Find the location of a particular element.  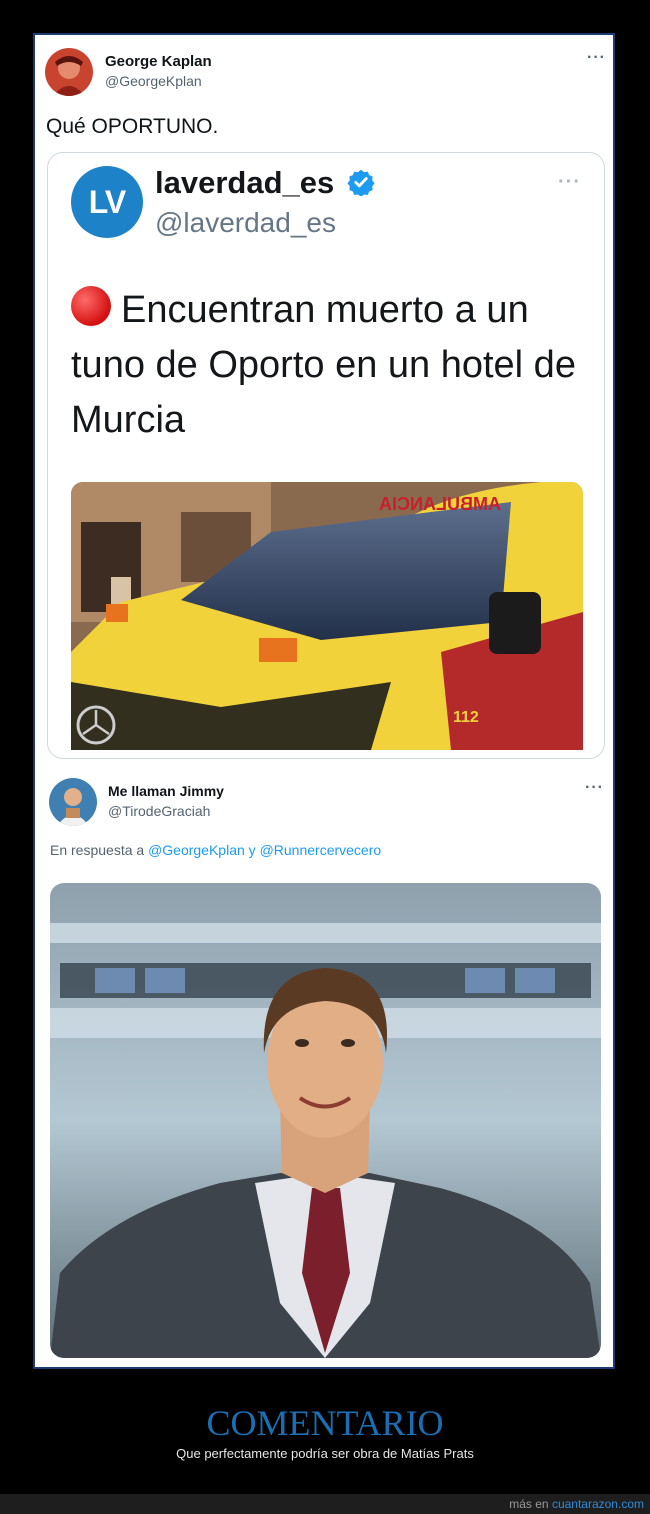

me-llaman-jimmy-avatar is located at coordinates (73, 802).